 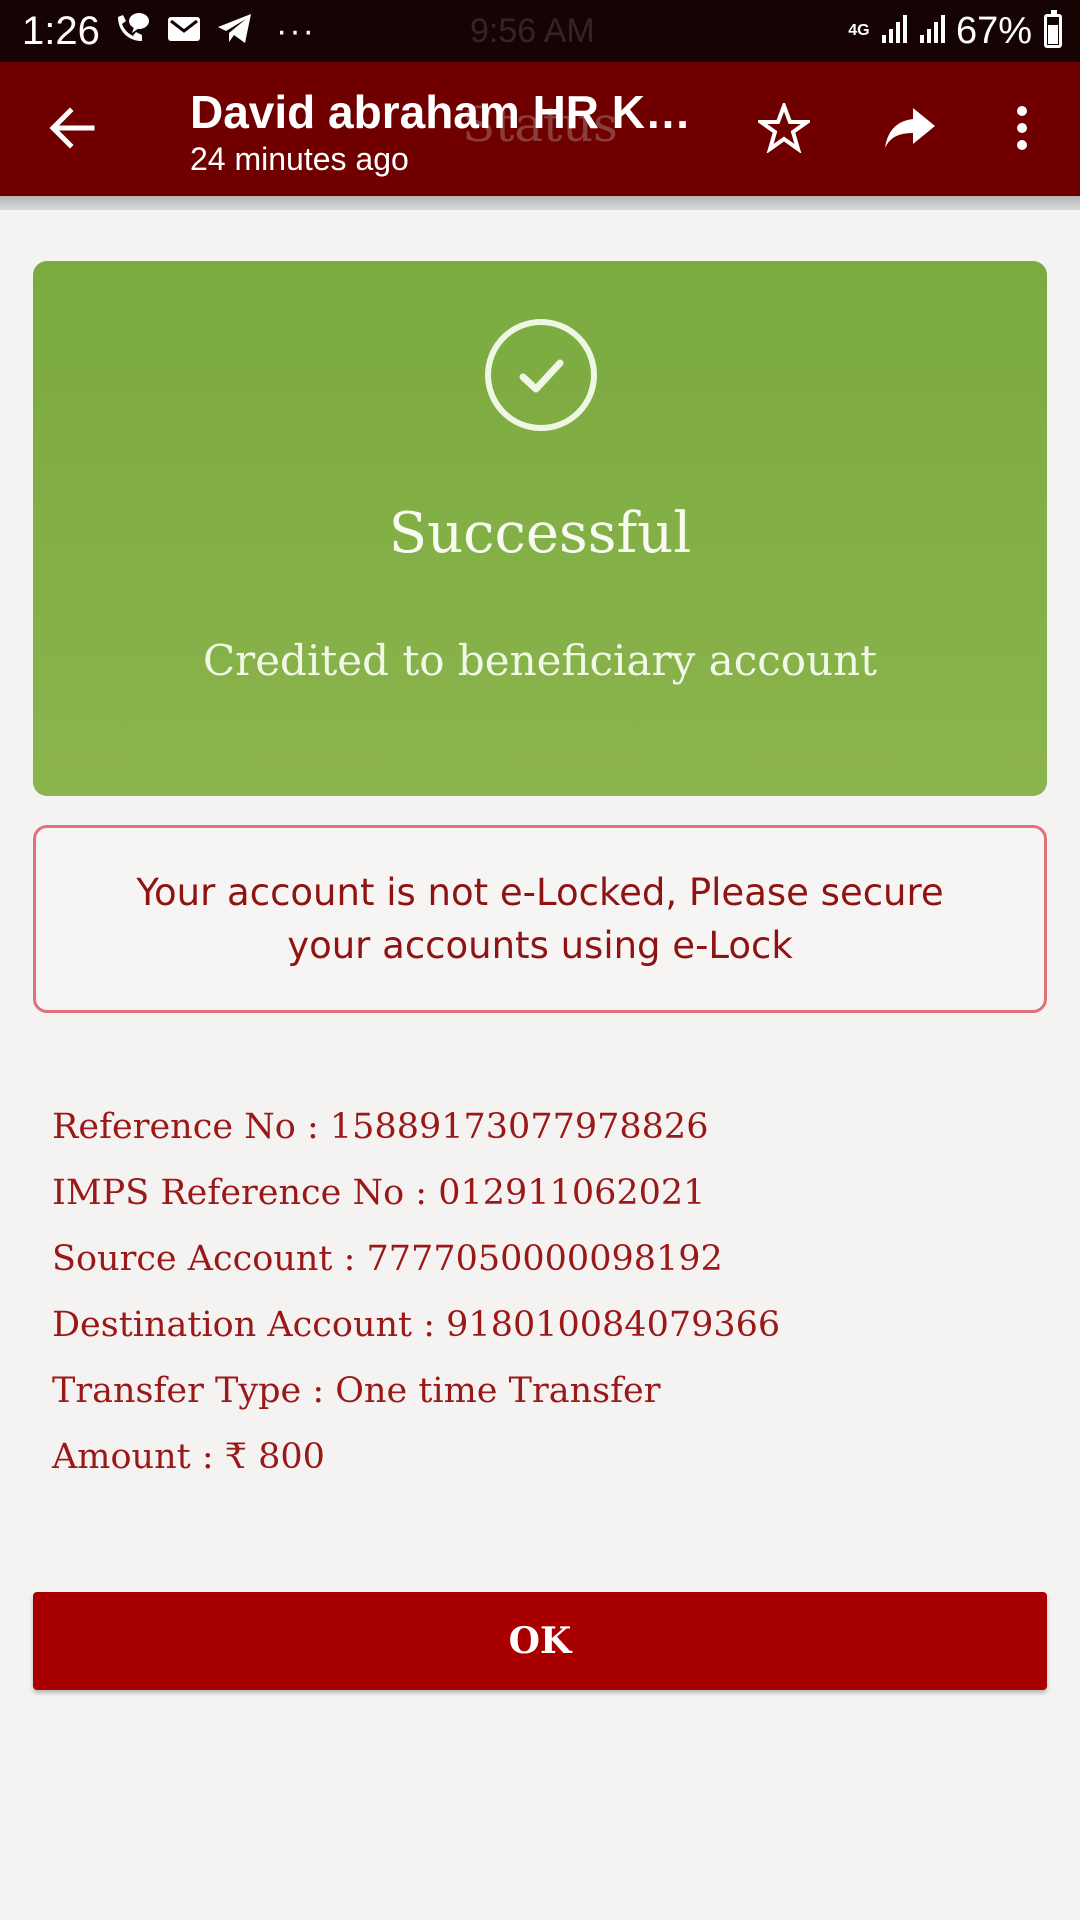 I want to click on detail-row-transfer-type: Transfer Type : One time Transfer, so click(x=356, y=1391).